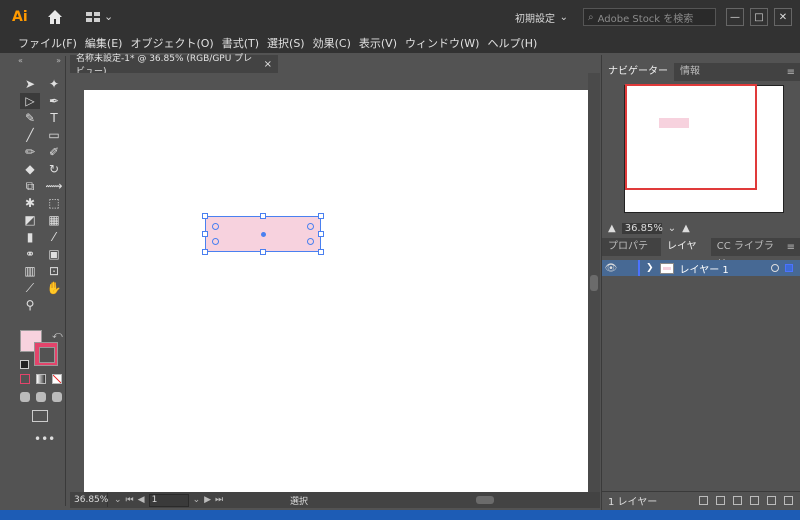 This screenshot has width=800, height=520. Describe the element at coordinates (168, 500) in the screenshot. I see `artboard-number-field: 1` at that location.